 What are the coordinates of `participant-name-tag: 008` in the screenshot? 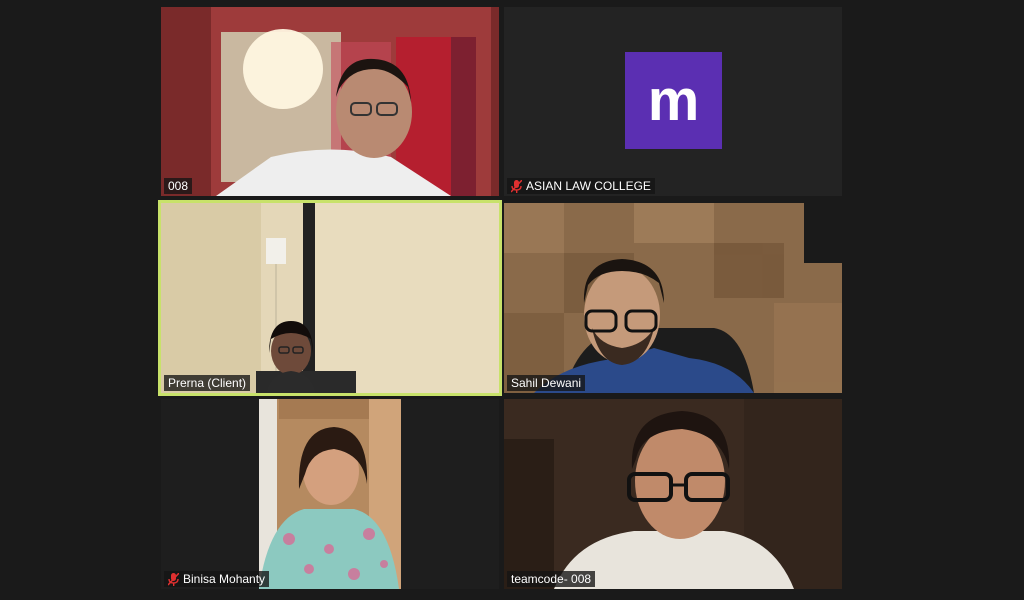 It's located at (178, 186).